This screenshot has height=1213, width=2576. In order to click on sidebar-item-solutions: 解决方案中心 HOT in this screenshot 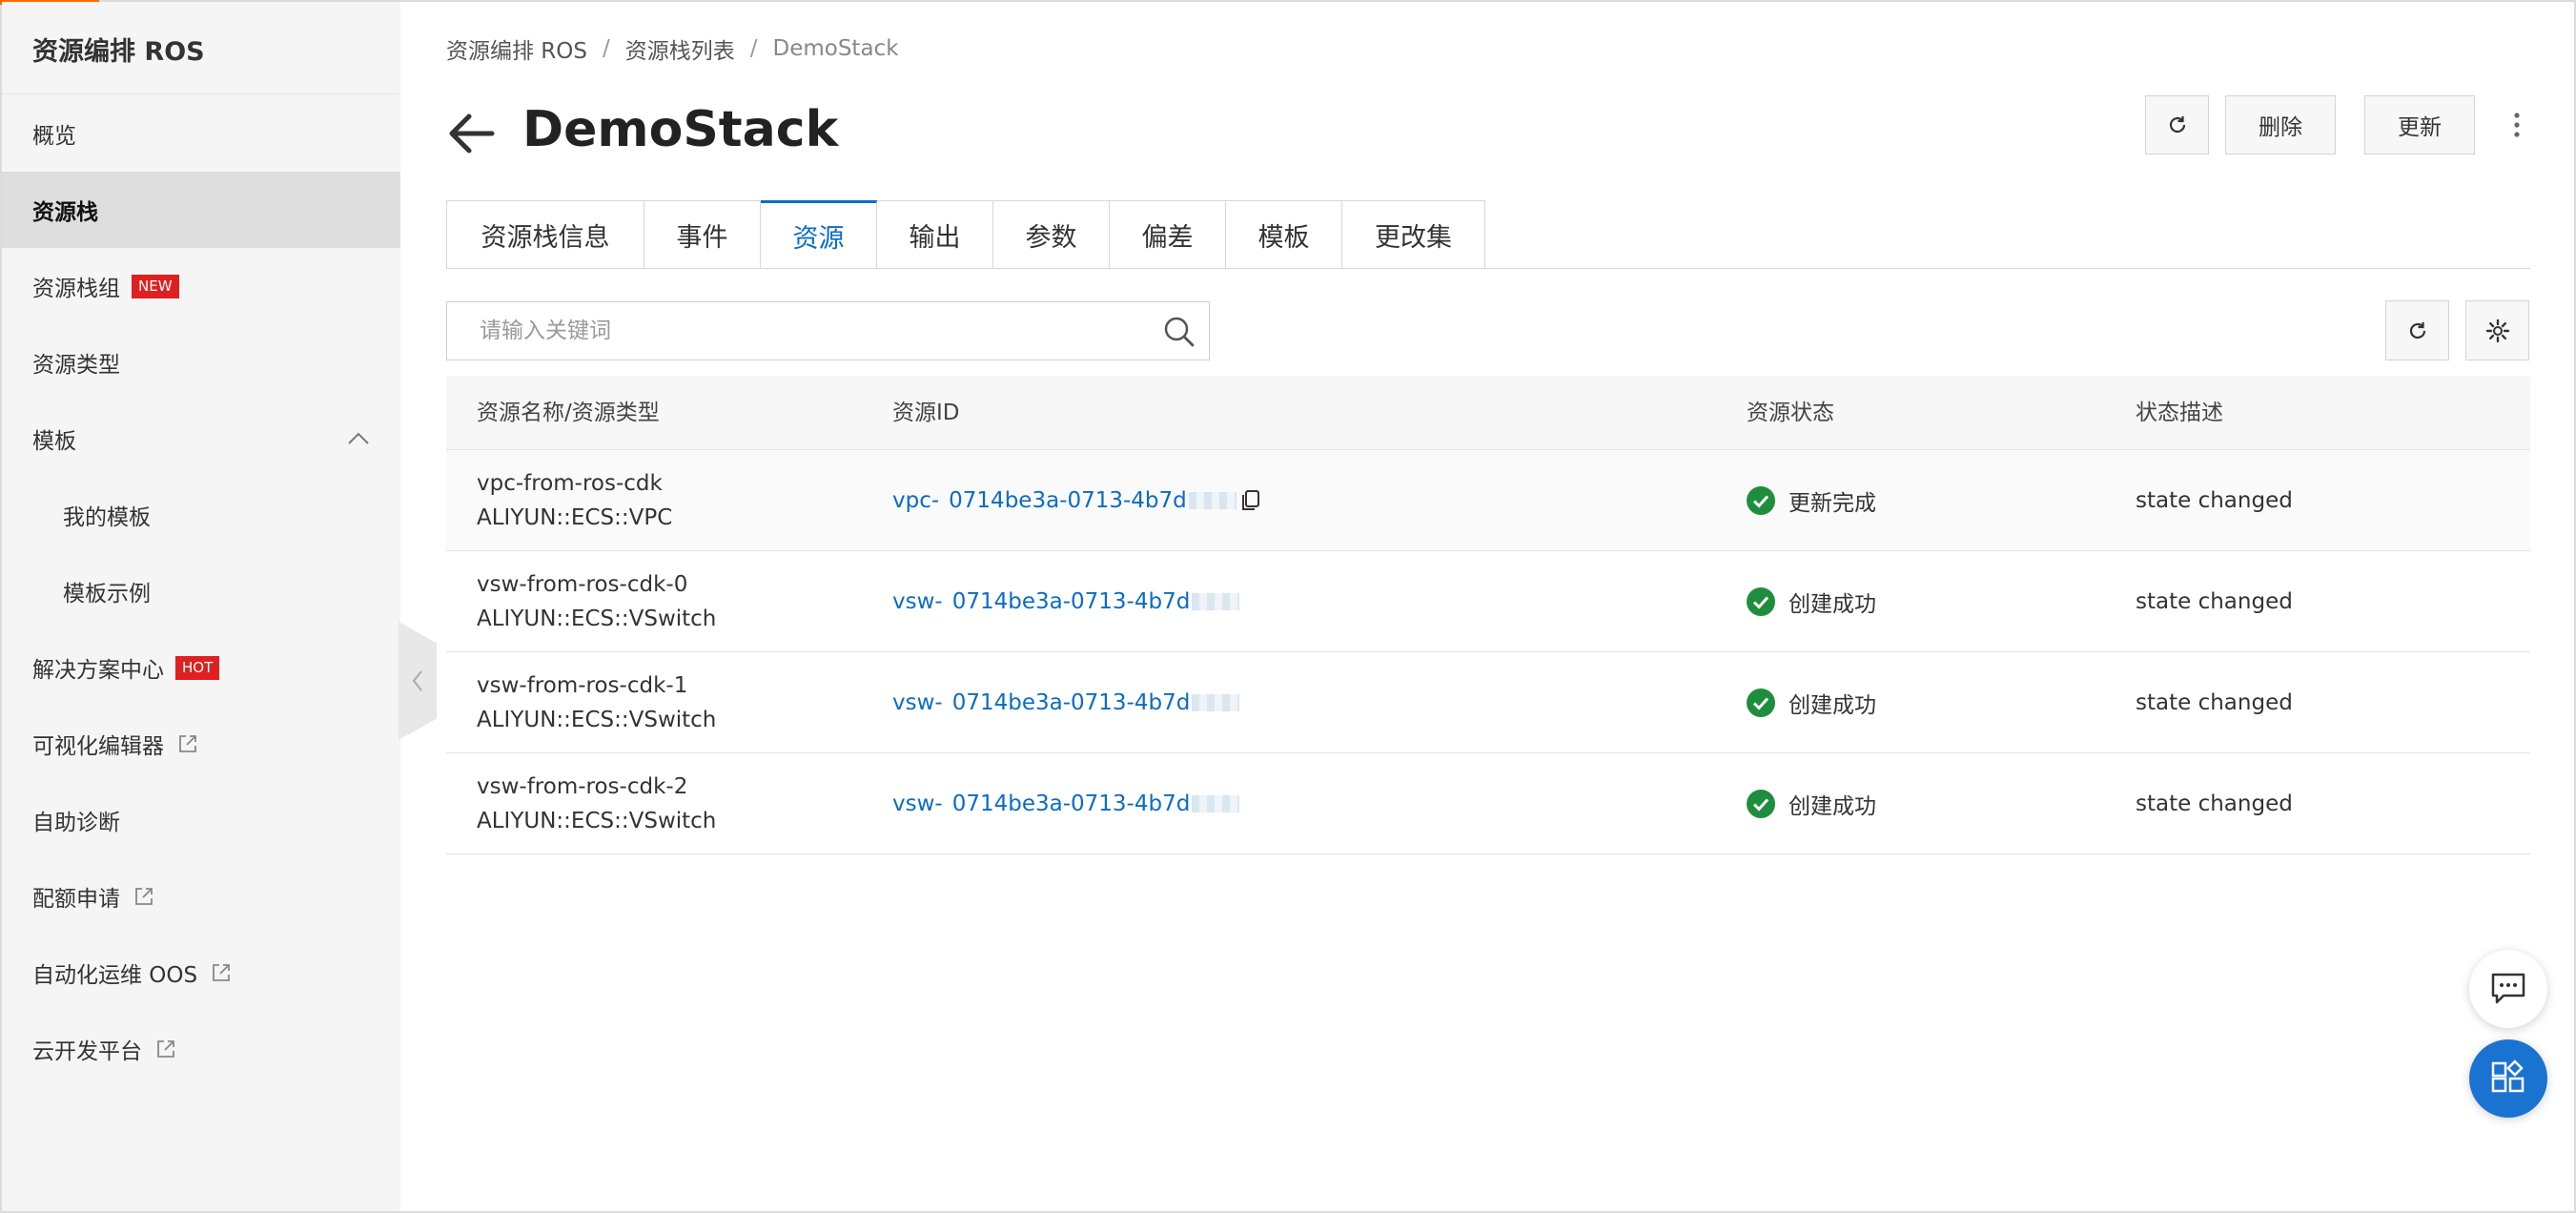, I will do `click(201, 667)`.